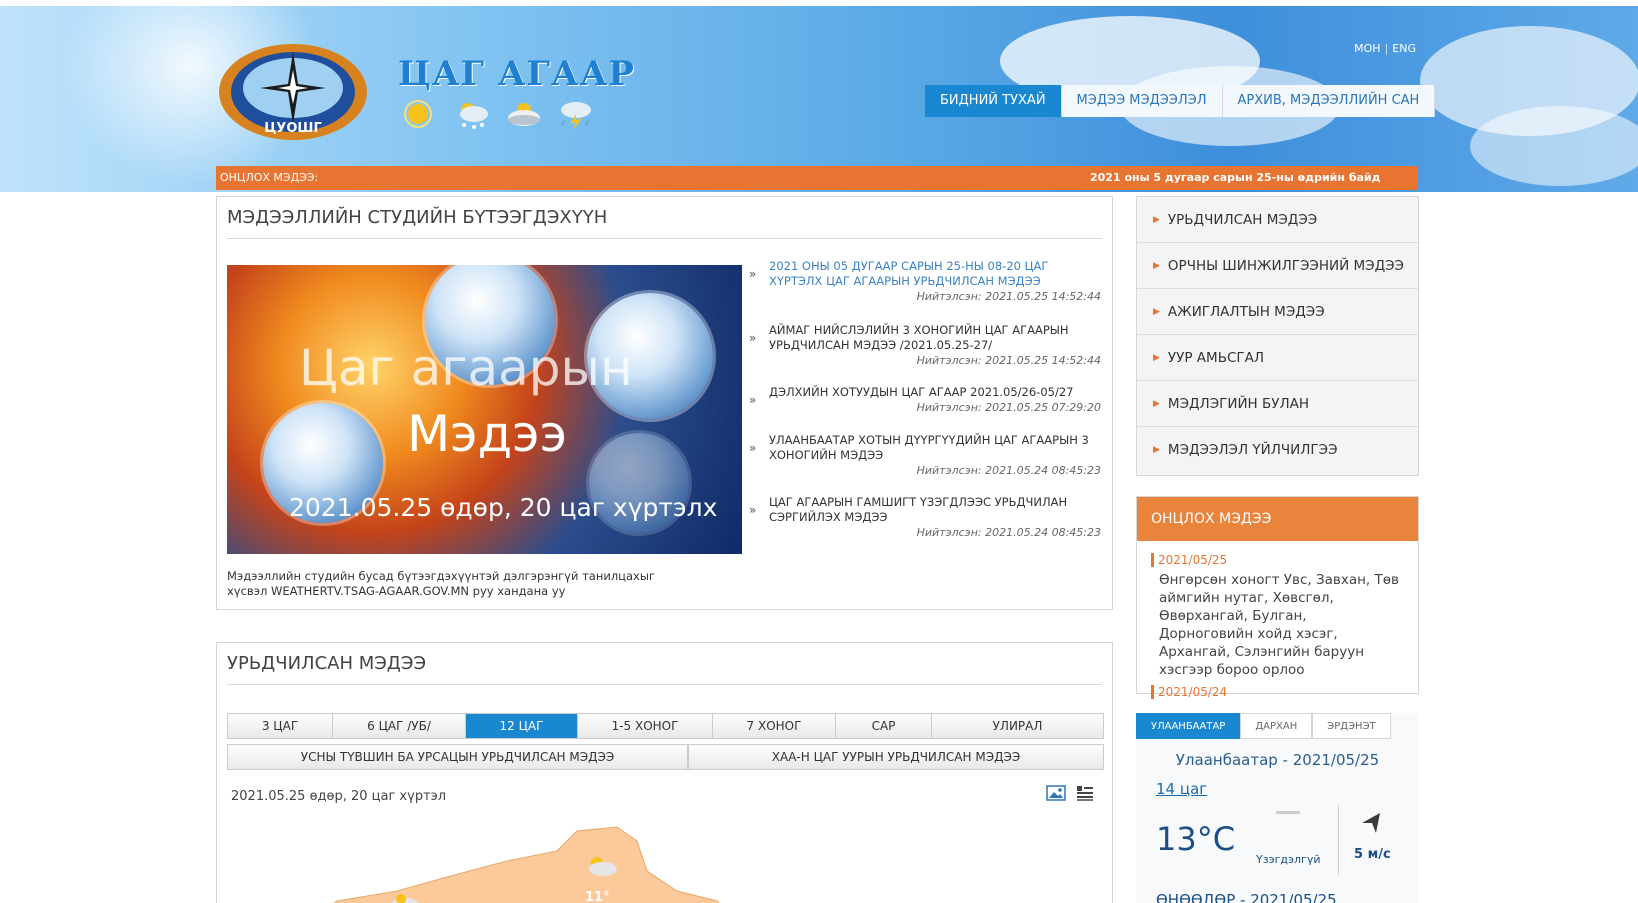 This screenshot has height=903, width=1638. I want to click on list-view-icon, so click(1085, 795).